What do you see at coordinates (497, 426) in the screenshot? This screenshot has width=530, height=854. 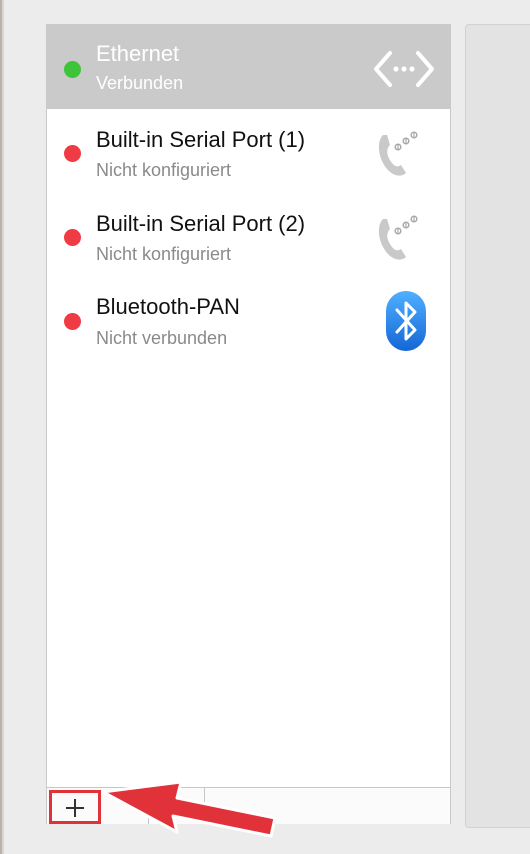 I see `service-detail-pane` at bounding box center [497, 426].